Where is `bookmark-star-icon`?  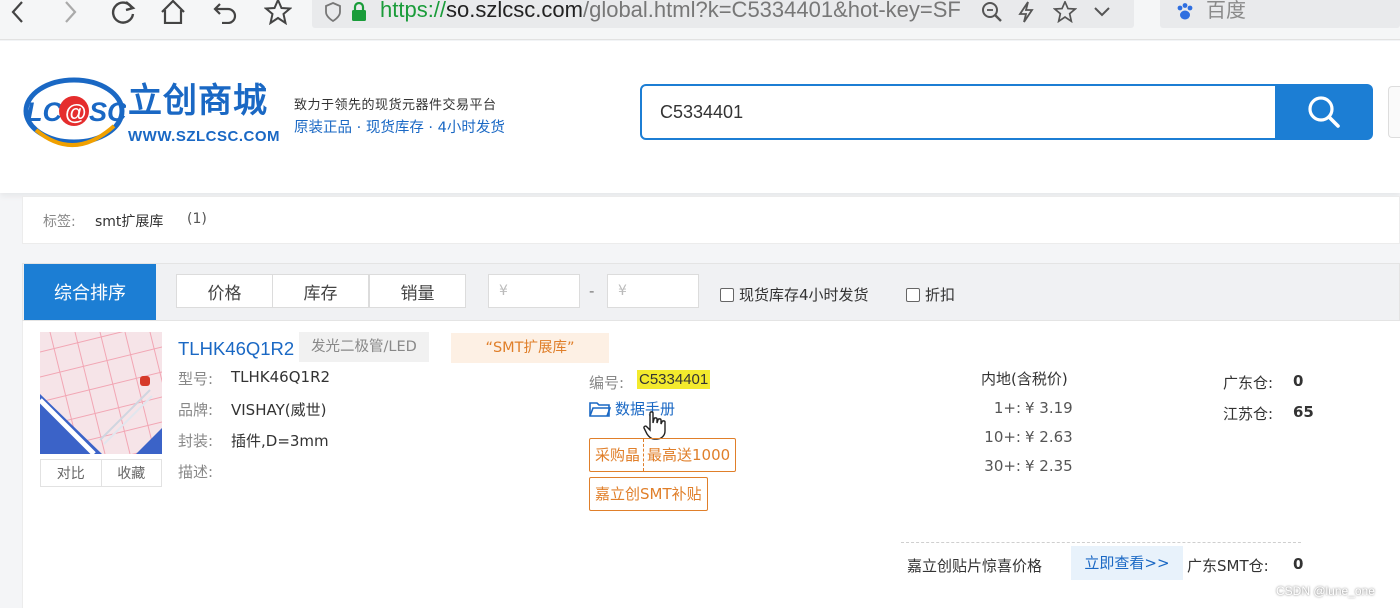 bookmark-star-icon is located at coordinates (278, 12).